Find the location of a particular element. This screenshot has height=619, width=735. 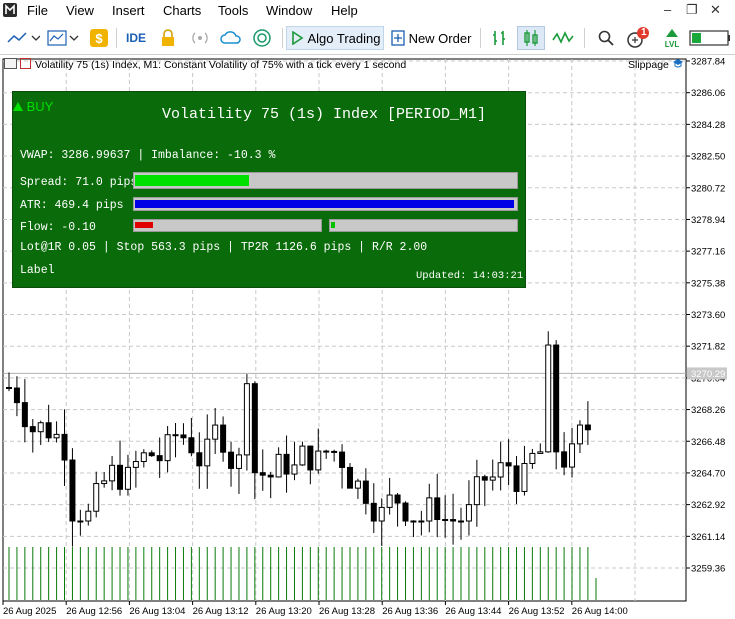

signal-button is located at coordinates (200, 38).